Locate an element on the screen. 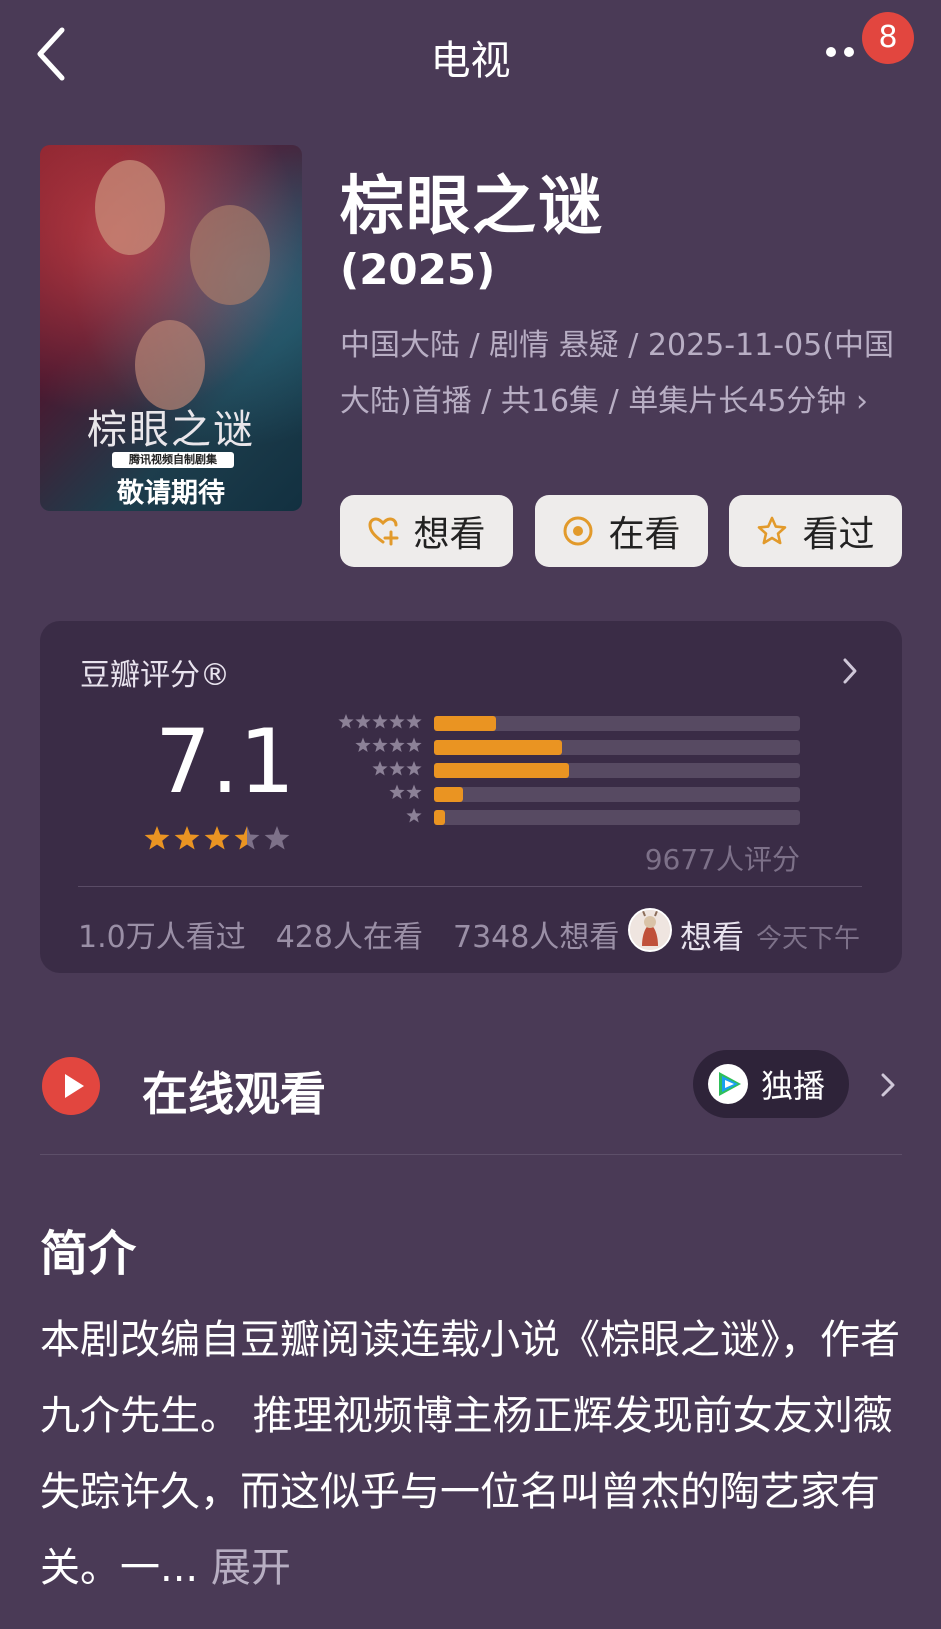  distribution-star-labels is located at coordinates (380, 768).